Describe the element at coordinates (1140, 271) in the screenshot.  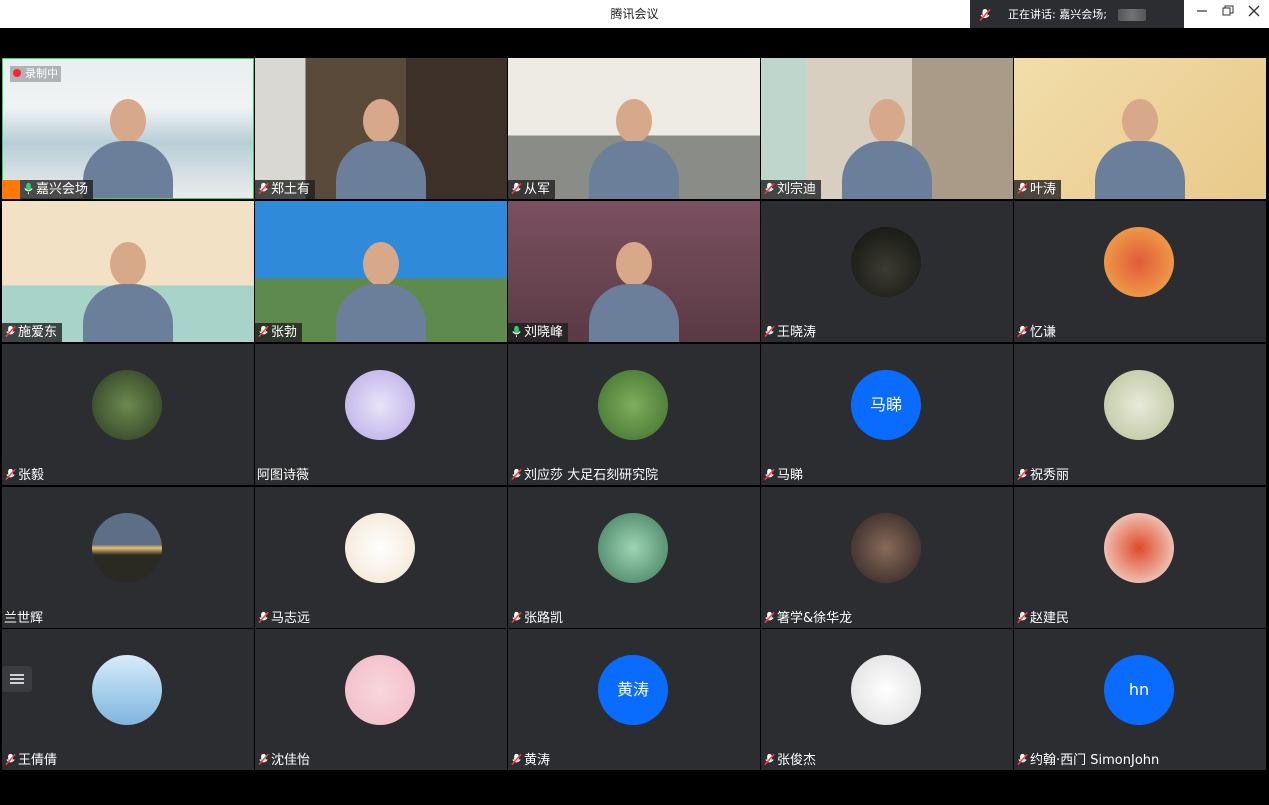
I see `participant-tile: 忆谦` at that location.